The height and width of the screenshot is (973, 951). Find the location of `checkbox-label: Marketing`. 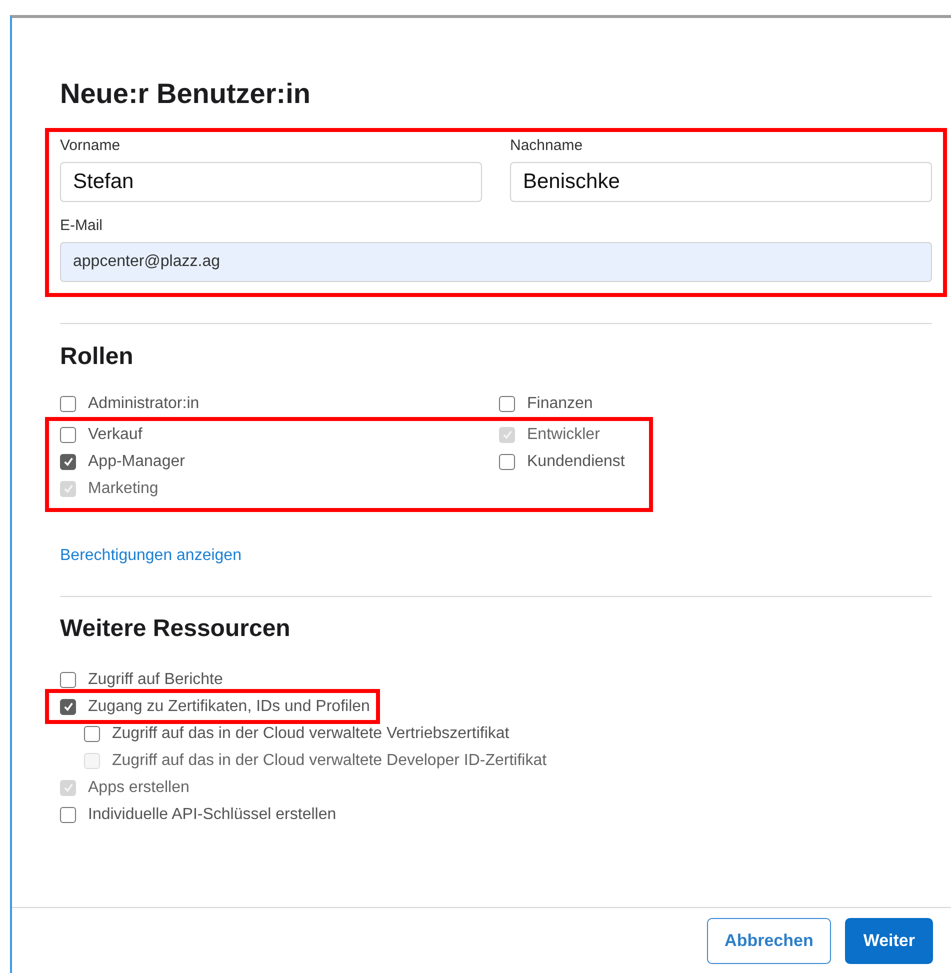

checkbox-label: Marketing is located at coordinates (123, 488).